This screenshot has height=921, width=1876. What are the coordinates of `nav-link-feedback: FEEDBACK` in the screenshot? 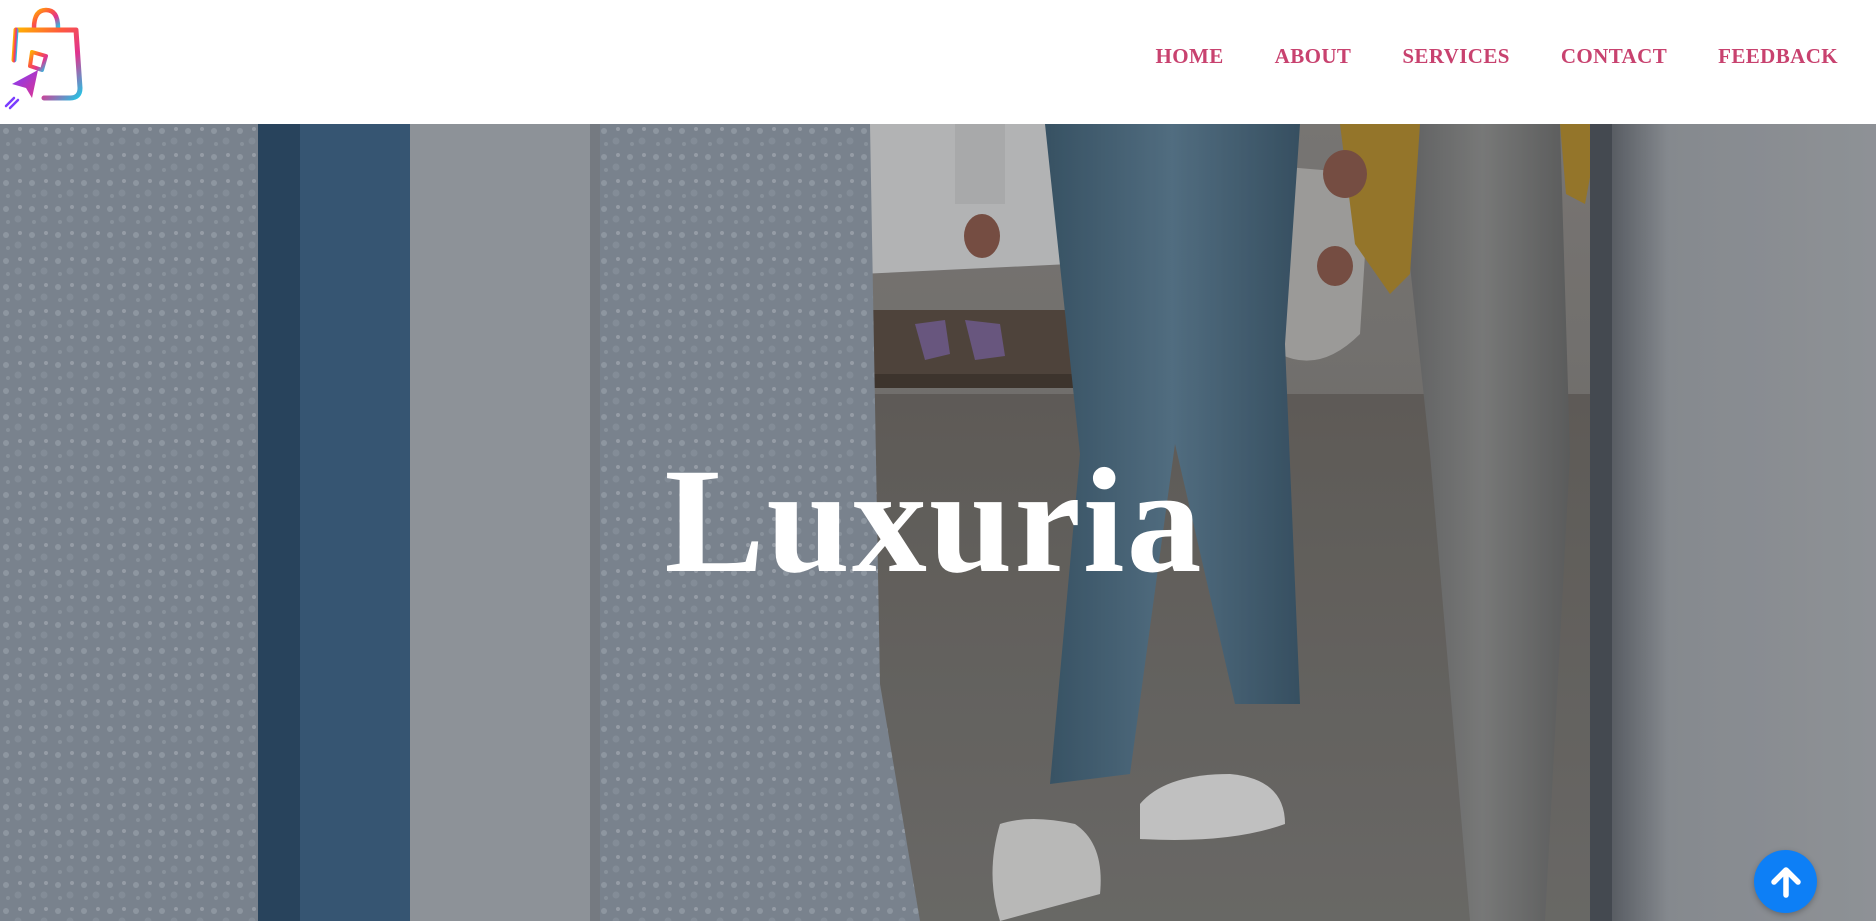 It's located at (1778, 56).